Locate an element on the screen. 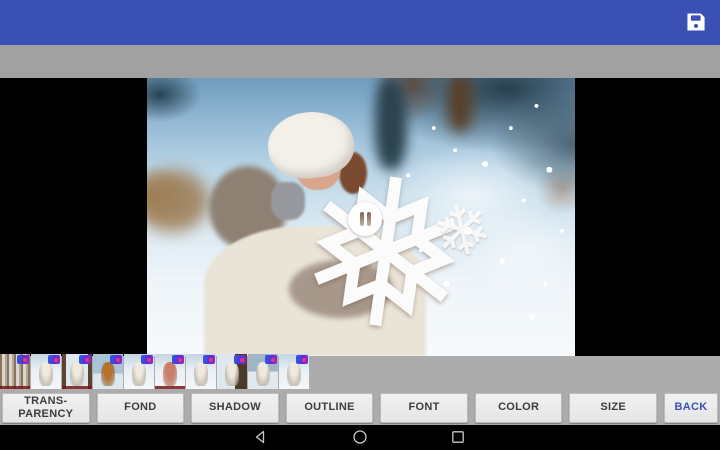 This screenshot has height=450, width=720. nav-home-button is located at coordinates (360, 437).